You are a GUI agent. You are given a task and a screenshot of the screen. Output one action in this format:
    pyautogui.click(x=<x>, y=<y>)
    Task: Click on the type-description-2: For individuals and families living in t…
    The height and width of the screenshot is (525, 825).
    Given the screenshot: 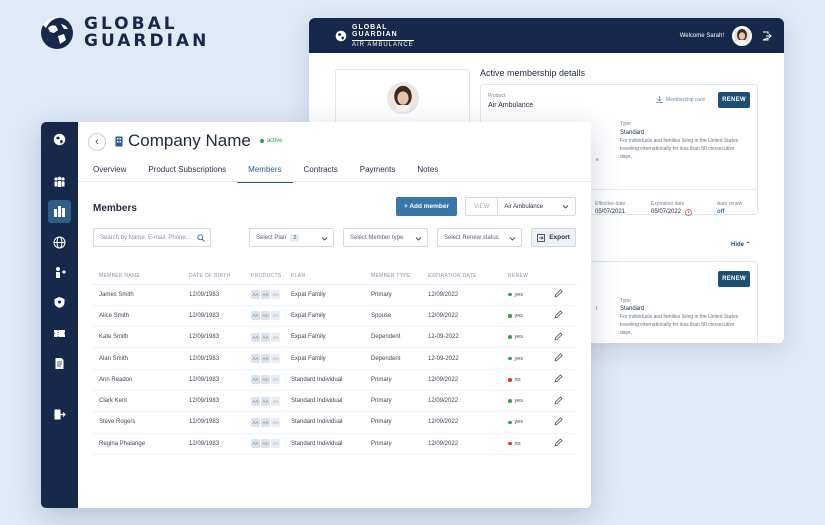 What is the action you would take?
    pyautogui.click(x=679, y=325)
    